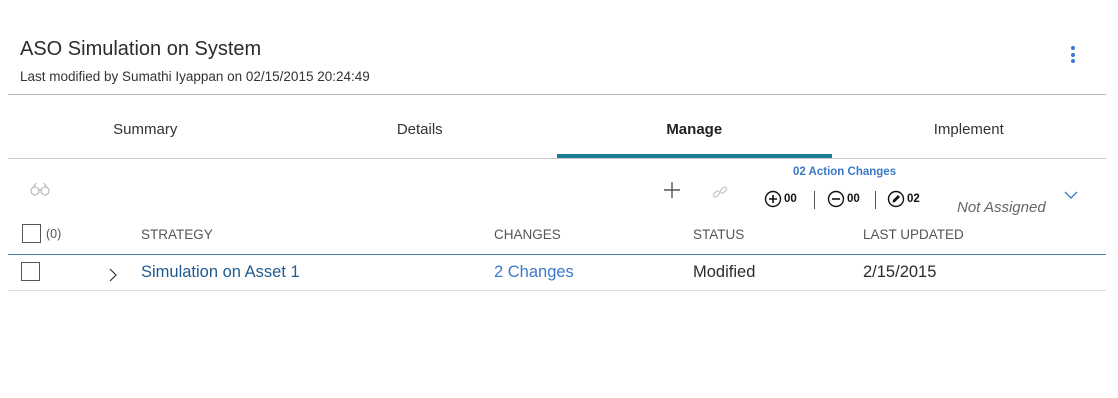 The height and width of the screenshot is (398, 1118). I want to click on column-header-status: STATUS, so click(718, 234).